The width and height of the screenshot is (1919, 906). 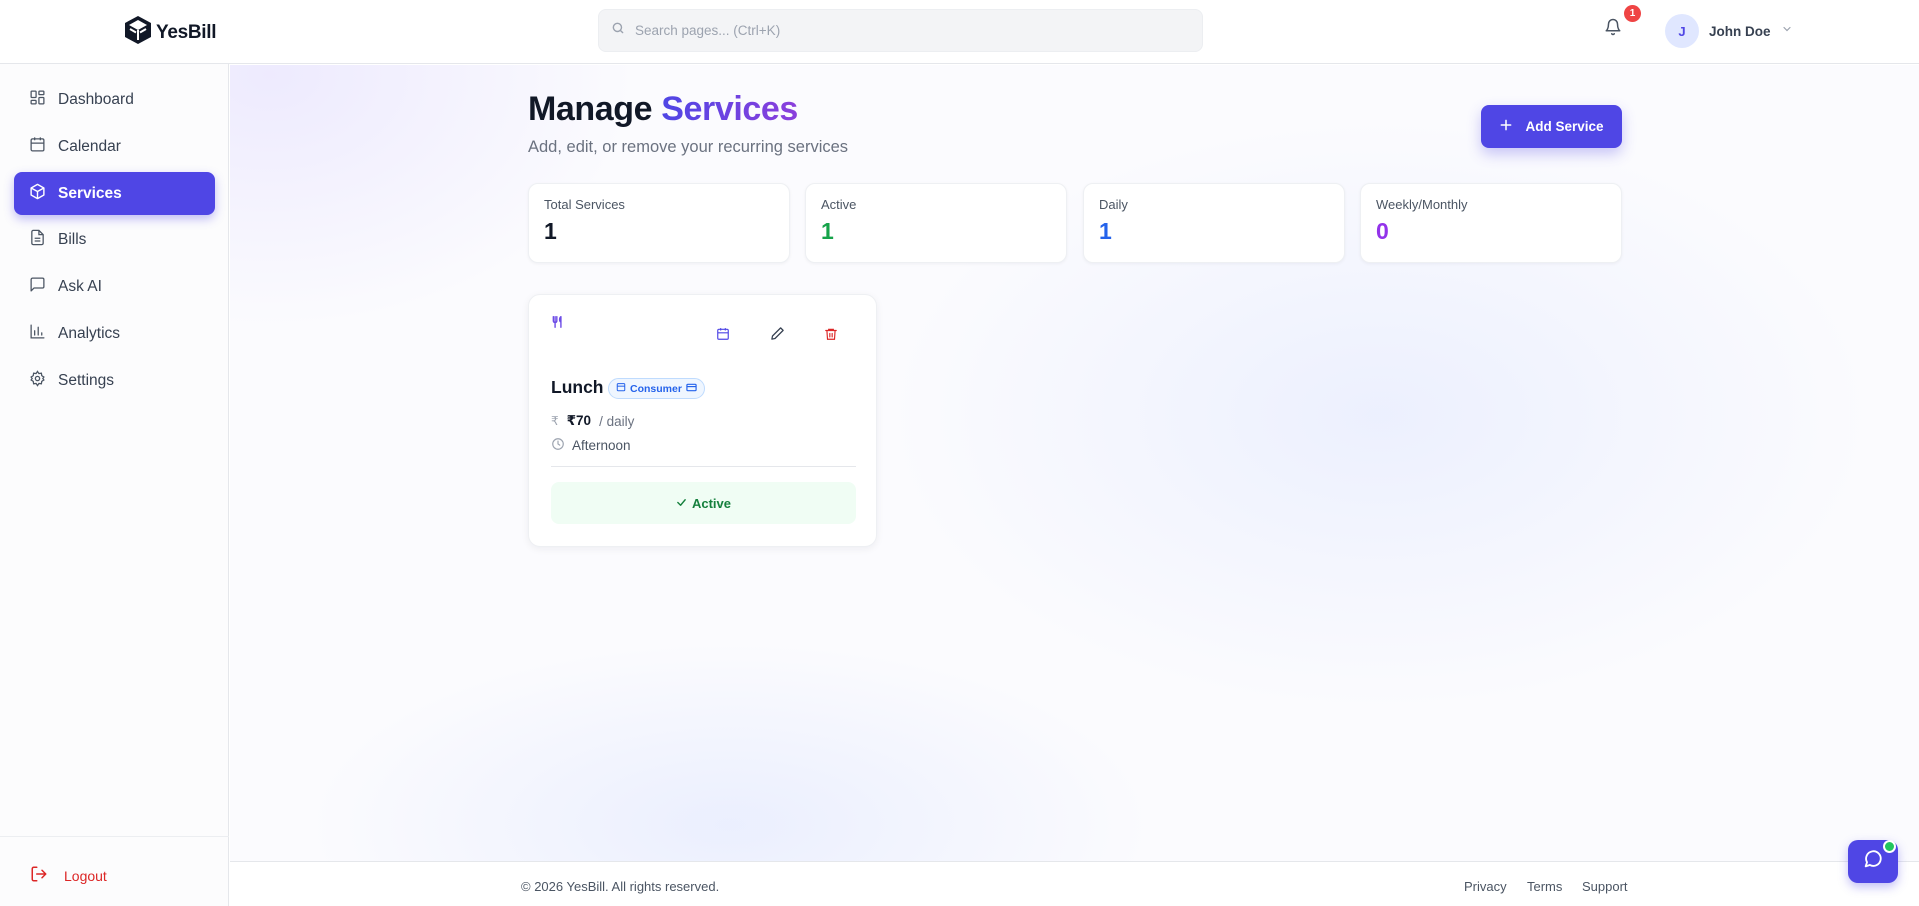 I want to click on sidebar-item-services: Services, so click(x=114, y=193).